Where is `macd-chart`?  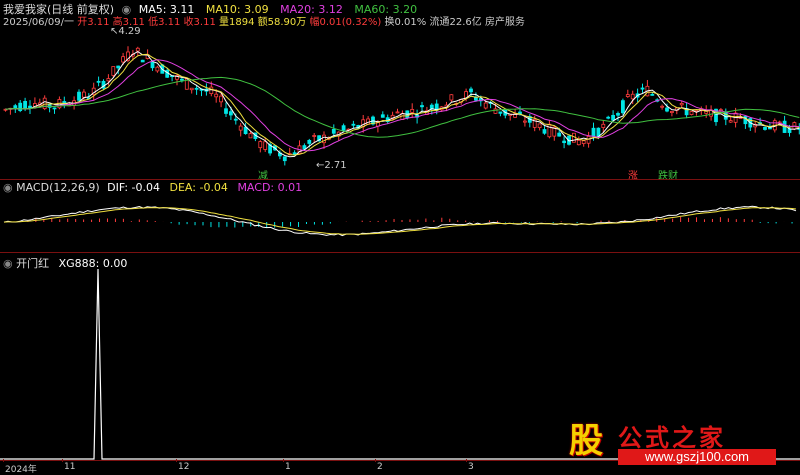 macd-chart is located at coordinates (400, 223).